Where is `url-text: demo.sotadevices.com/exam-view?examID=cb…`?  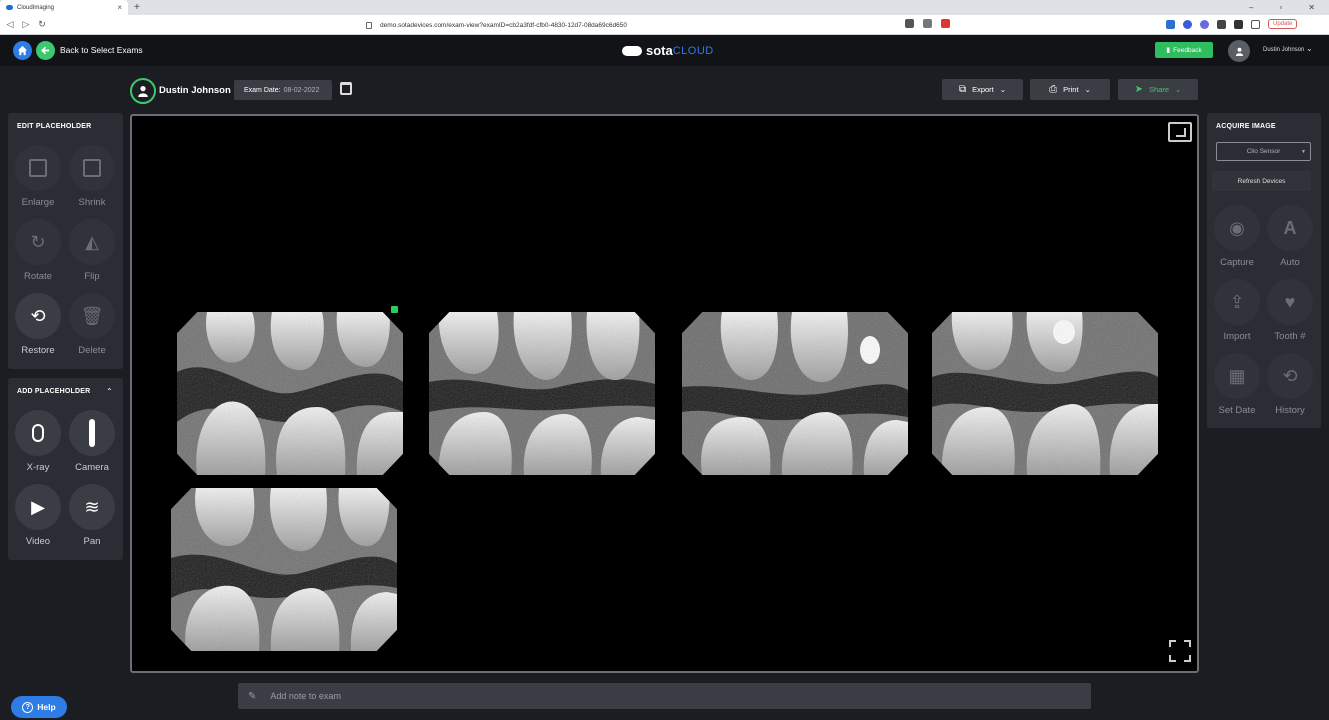
url-text: demo.sotadevices.com/exam-view?examID=cb… is located at coordinates (503, 25).